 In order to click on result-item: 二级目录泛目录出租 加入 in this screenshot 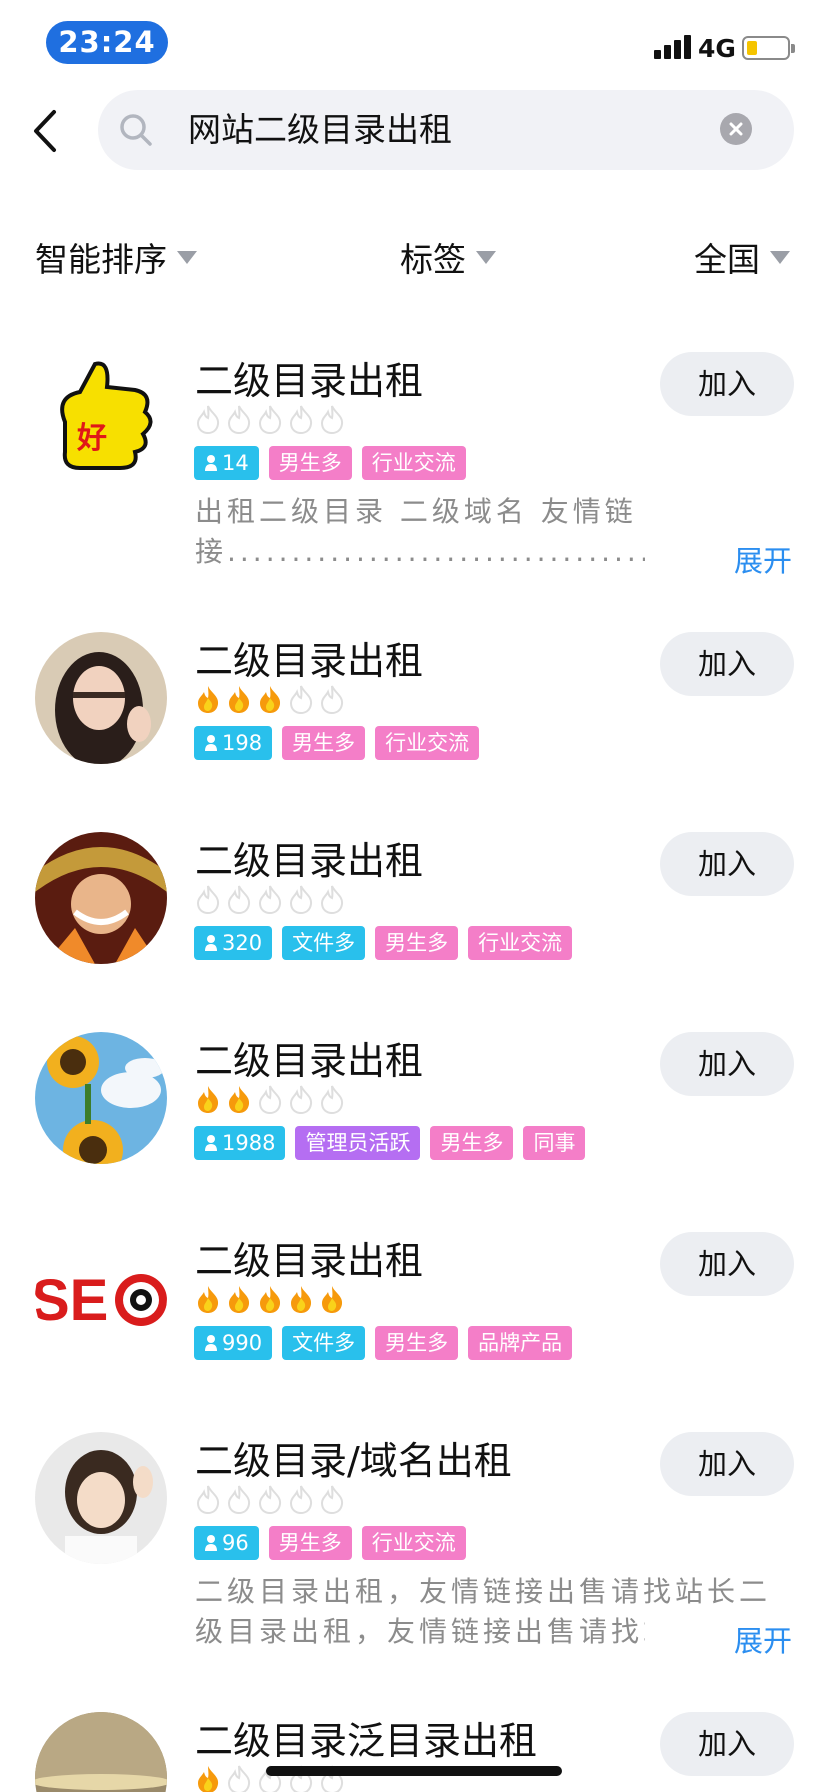, I will do `click(414, 1741)`.